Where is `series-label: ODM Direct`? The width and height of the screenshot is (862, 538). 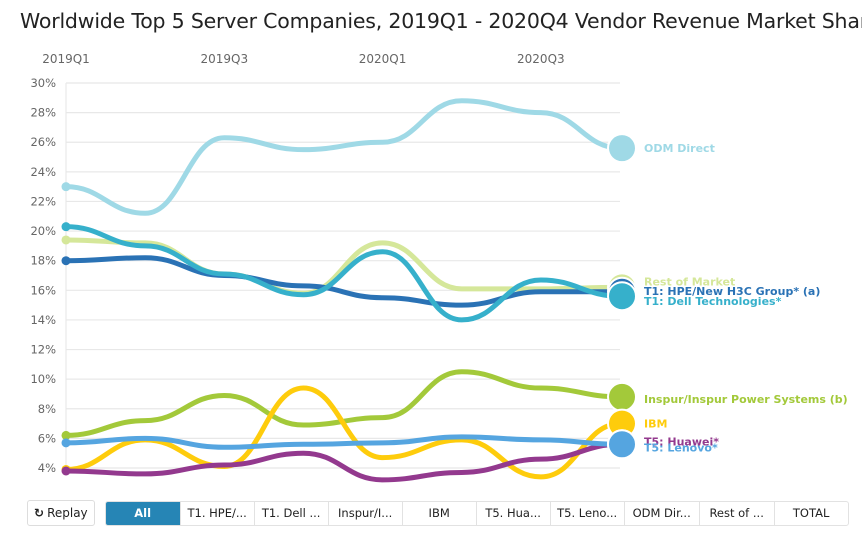
series-label: ODM Direct is located at coordinates (679, 148).